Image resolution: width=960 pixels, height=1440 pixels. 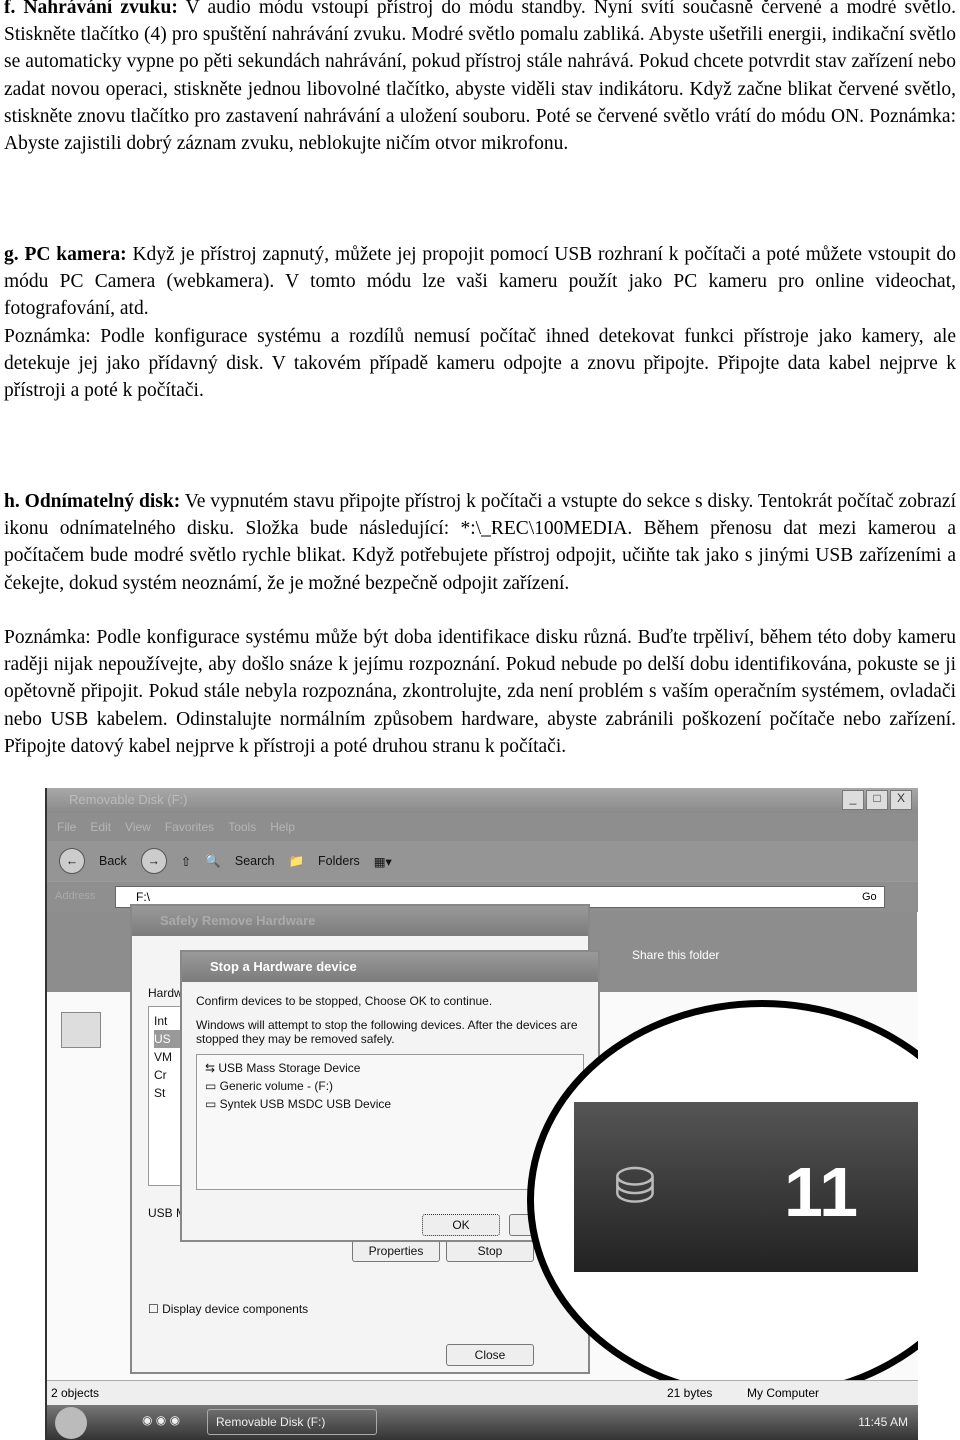 I want to click on close-icon: X, so click(x=901, y=800).